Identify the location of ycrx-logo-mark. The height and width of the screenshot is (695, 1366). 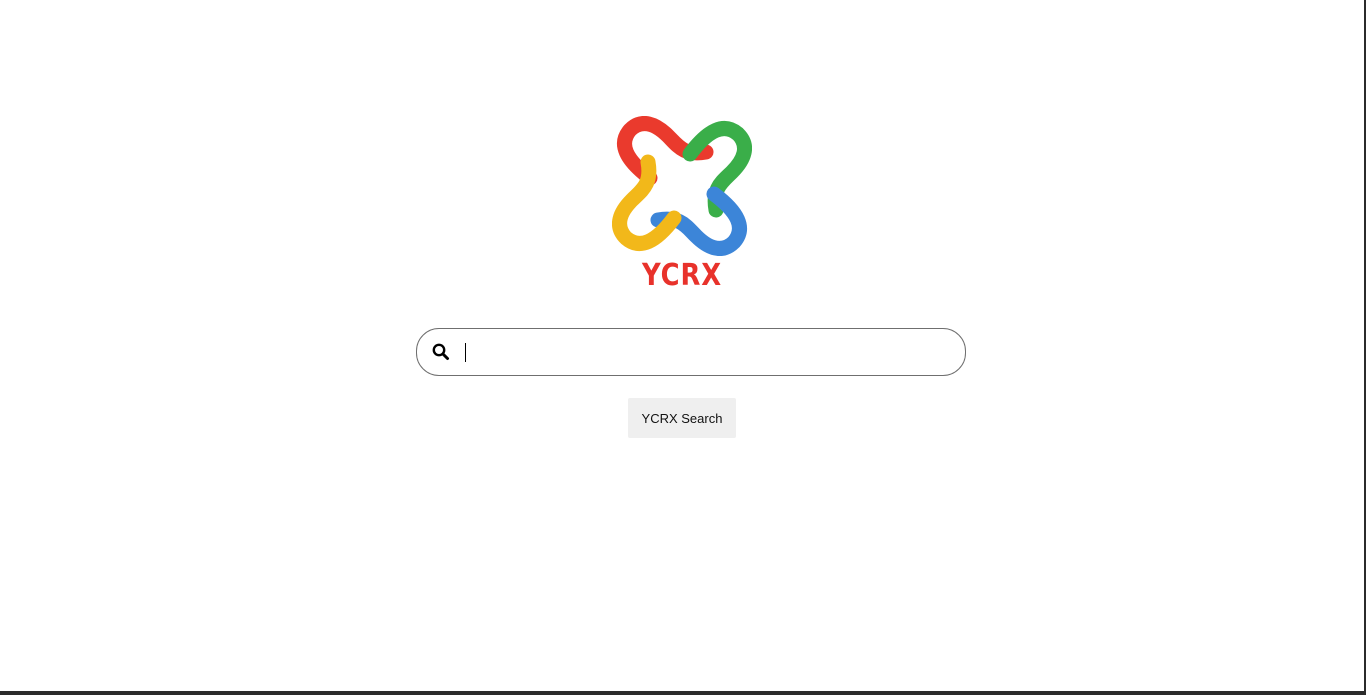
(682, 186).